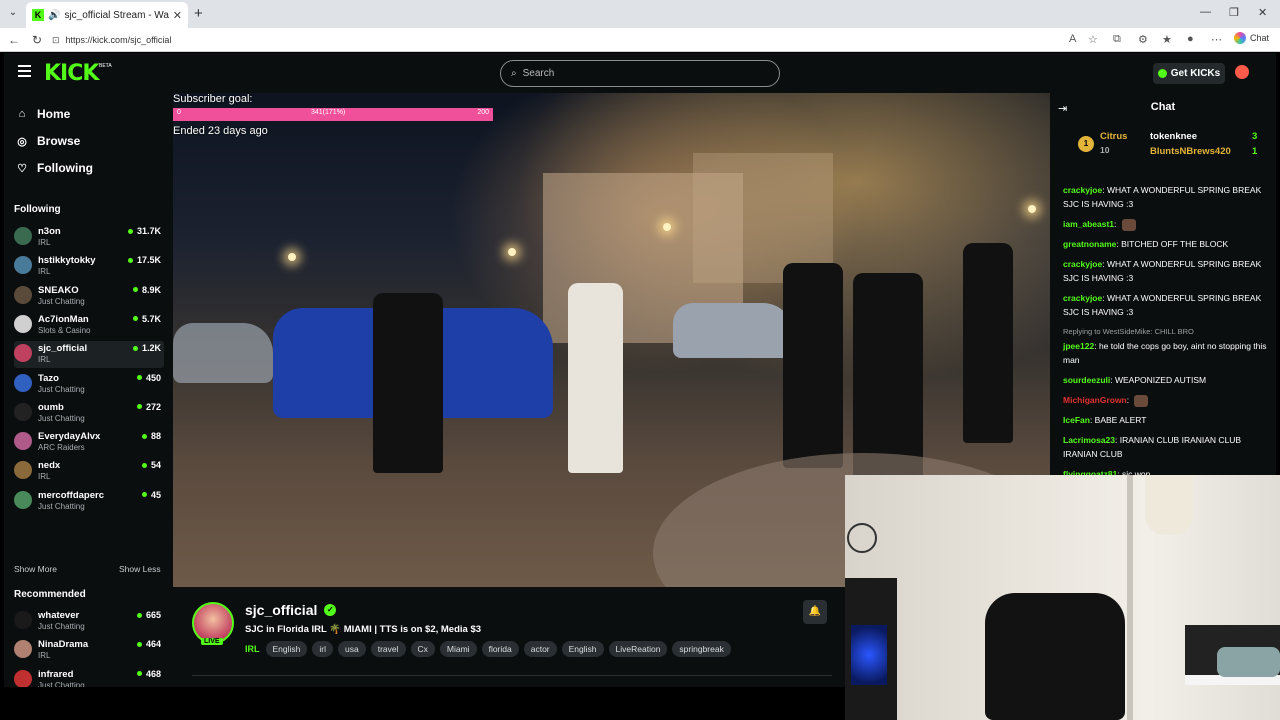 This screenshot has height=720, width=1280. Describe the element at coordinates (1113, 136) in the screenshot. I see `top-gifter-1: Citrus` at that location.